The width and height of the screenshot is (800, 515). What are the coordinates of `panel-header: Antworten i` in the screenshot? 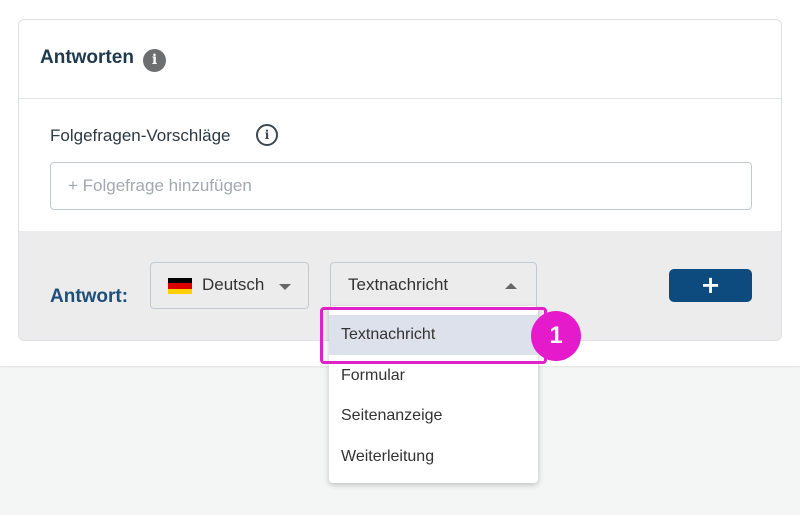 It's located at (400, 59).